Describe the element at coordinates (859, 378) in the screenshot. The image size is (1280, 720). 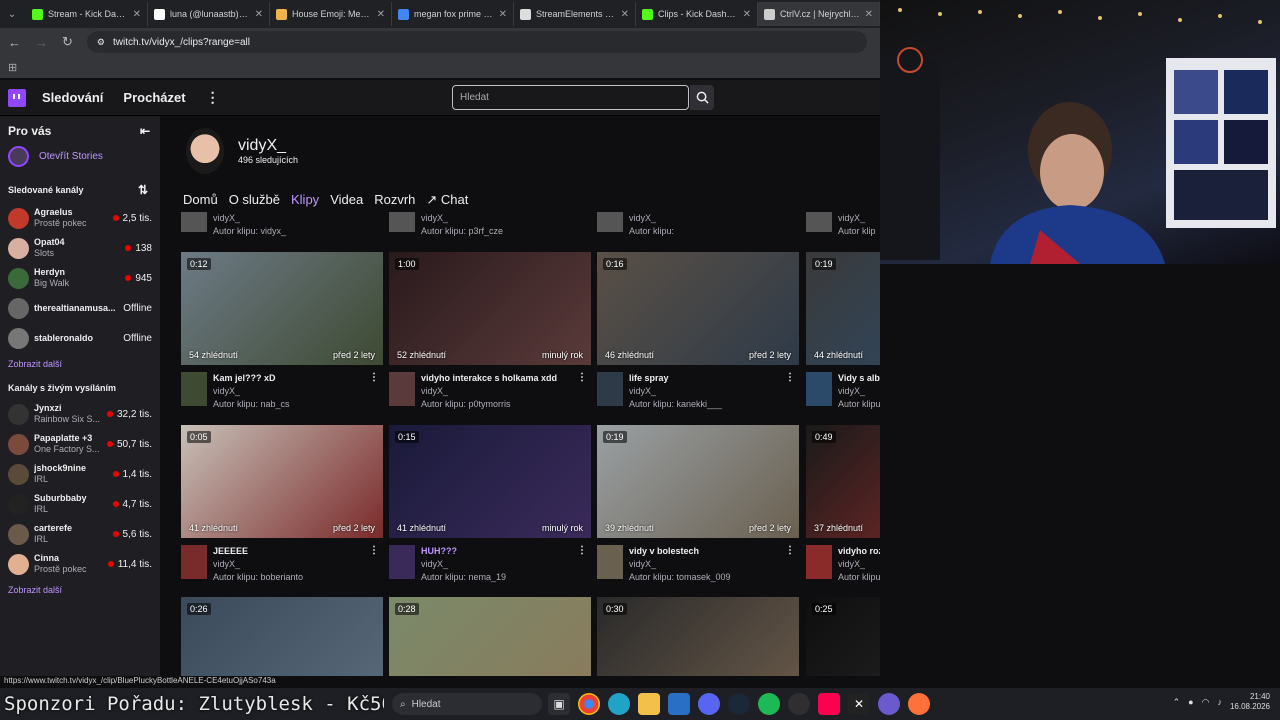
I see `clip-title: Vidy s albancema` at that location.